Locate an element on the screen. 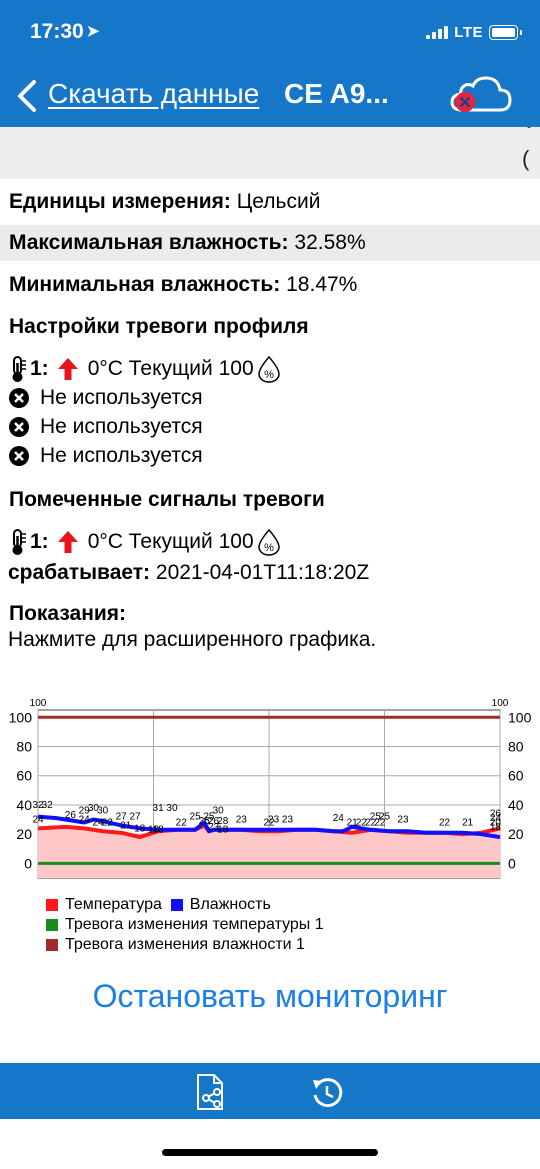 Image resolution: width=540 pixels, height=1169 pixels. y-tick-label-right: 80 is located at coordinates (516, 747).